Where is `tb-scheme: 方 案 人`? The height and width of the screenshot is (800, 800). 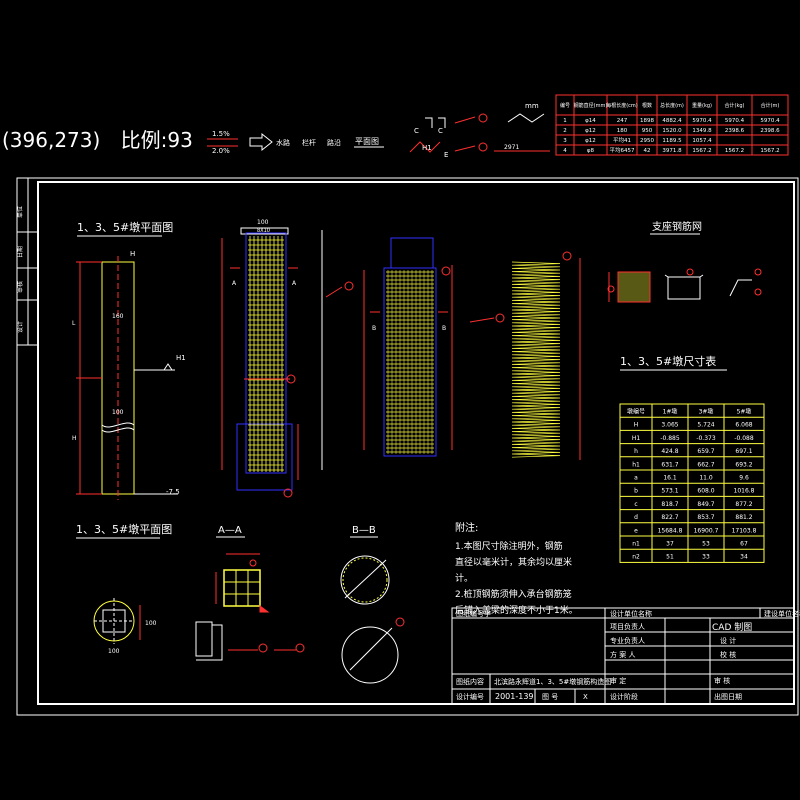 tb-scheme: 方 案 人 is located at coordinates (622, 654).